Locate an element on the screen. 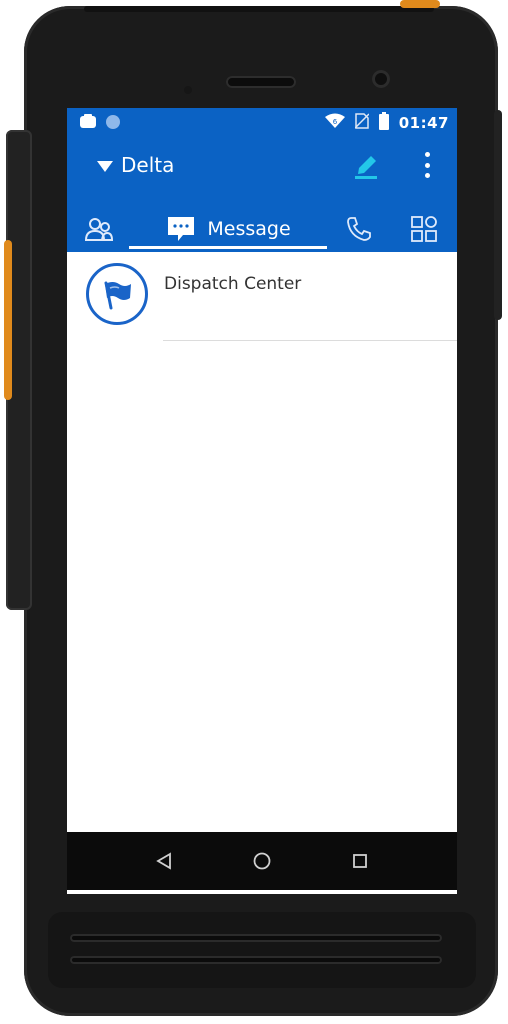 The image size is (508, 1024). more-options-button is located at coordinates (427, 165).